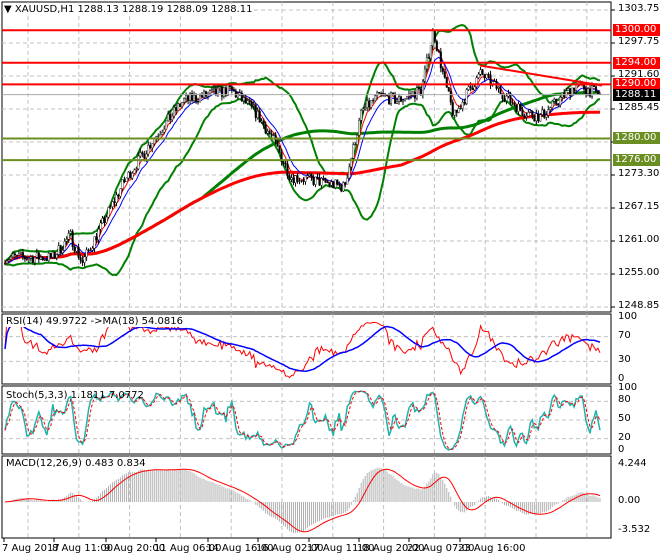 This screenshot has height=560, width=660. Describe the element at coordinates (639, 173) in the screenshot. I see `price-axis-label: 1273.30` at that location.